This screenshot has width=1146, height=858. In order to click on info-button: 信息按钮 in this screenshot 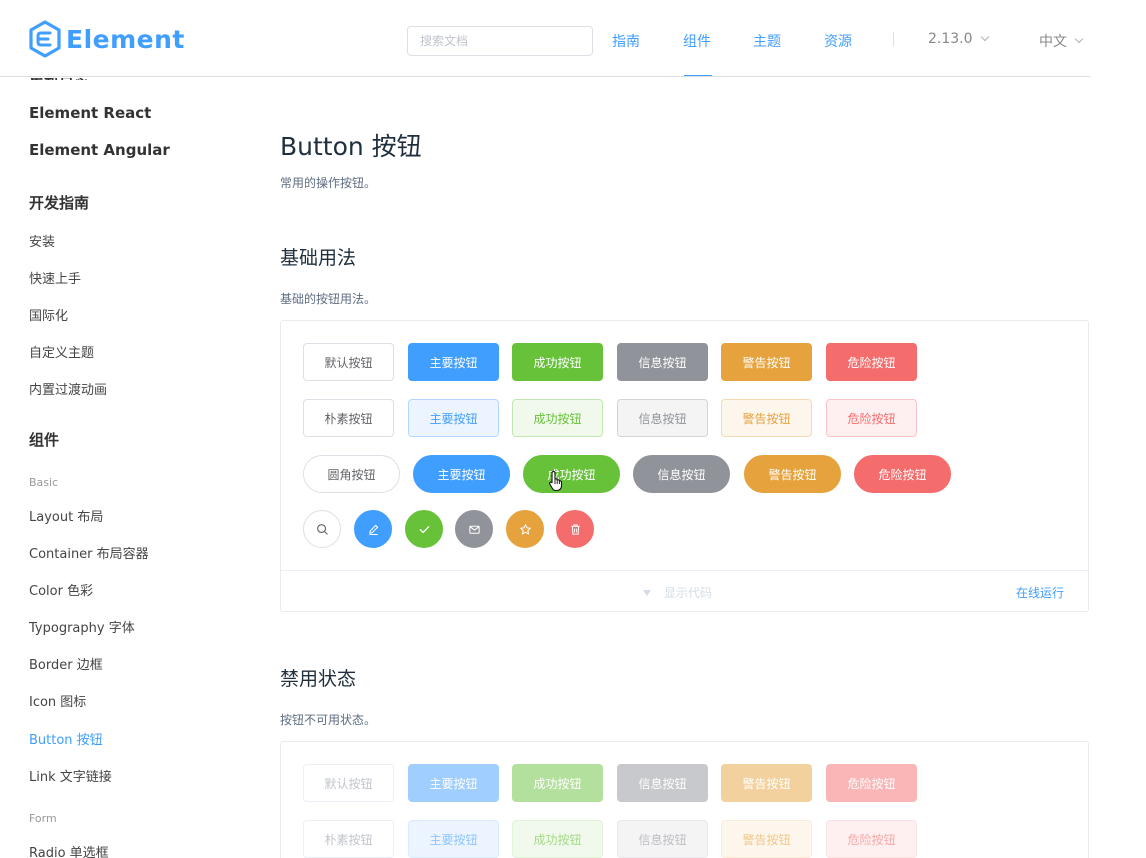, I will do `click(662, 362)`.